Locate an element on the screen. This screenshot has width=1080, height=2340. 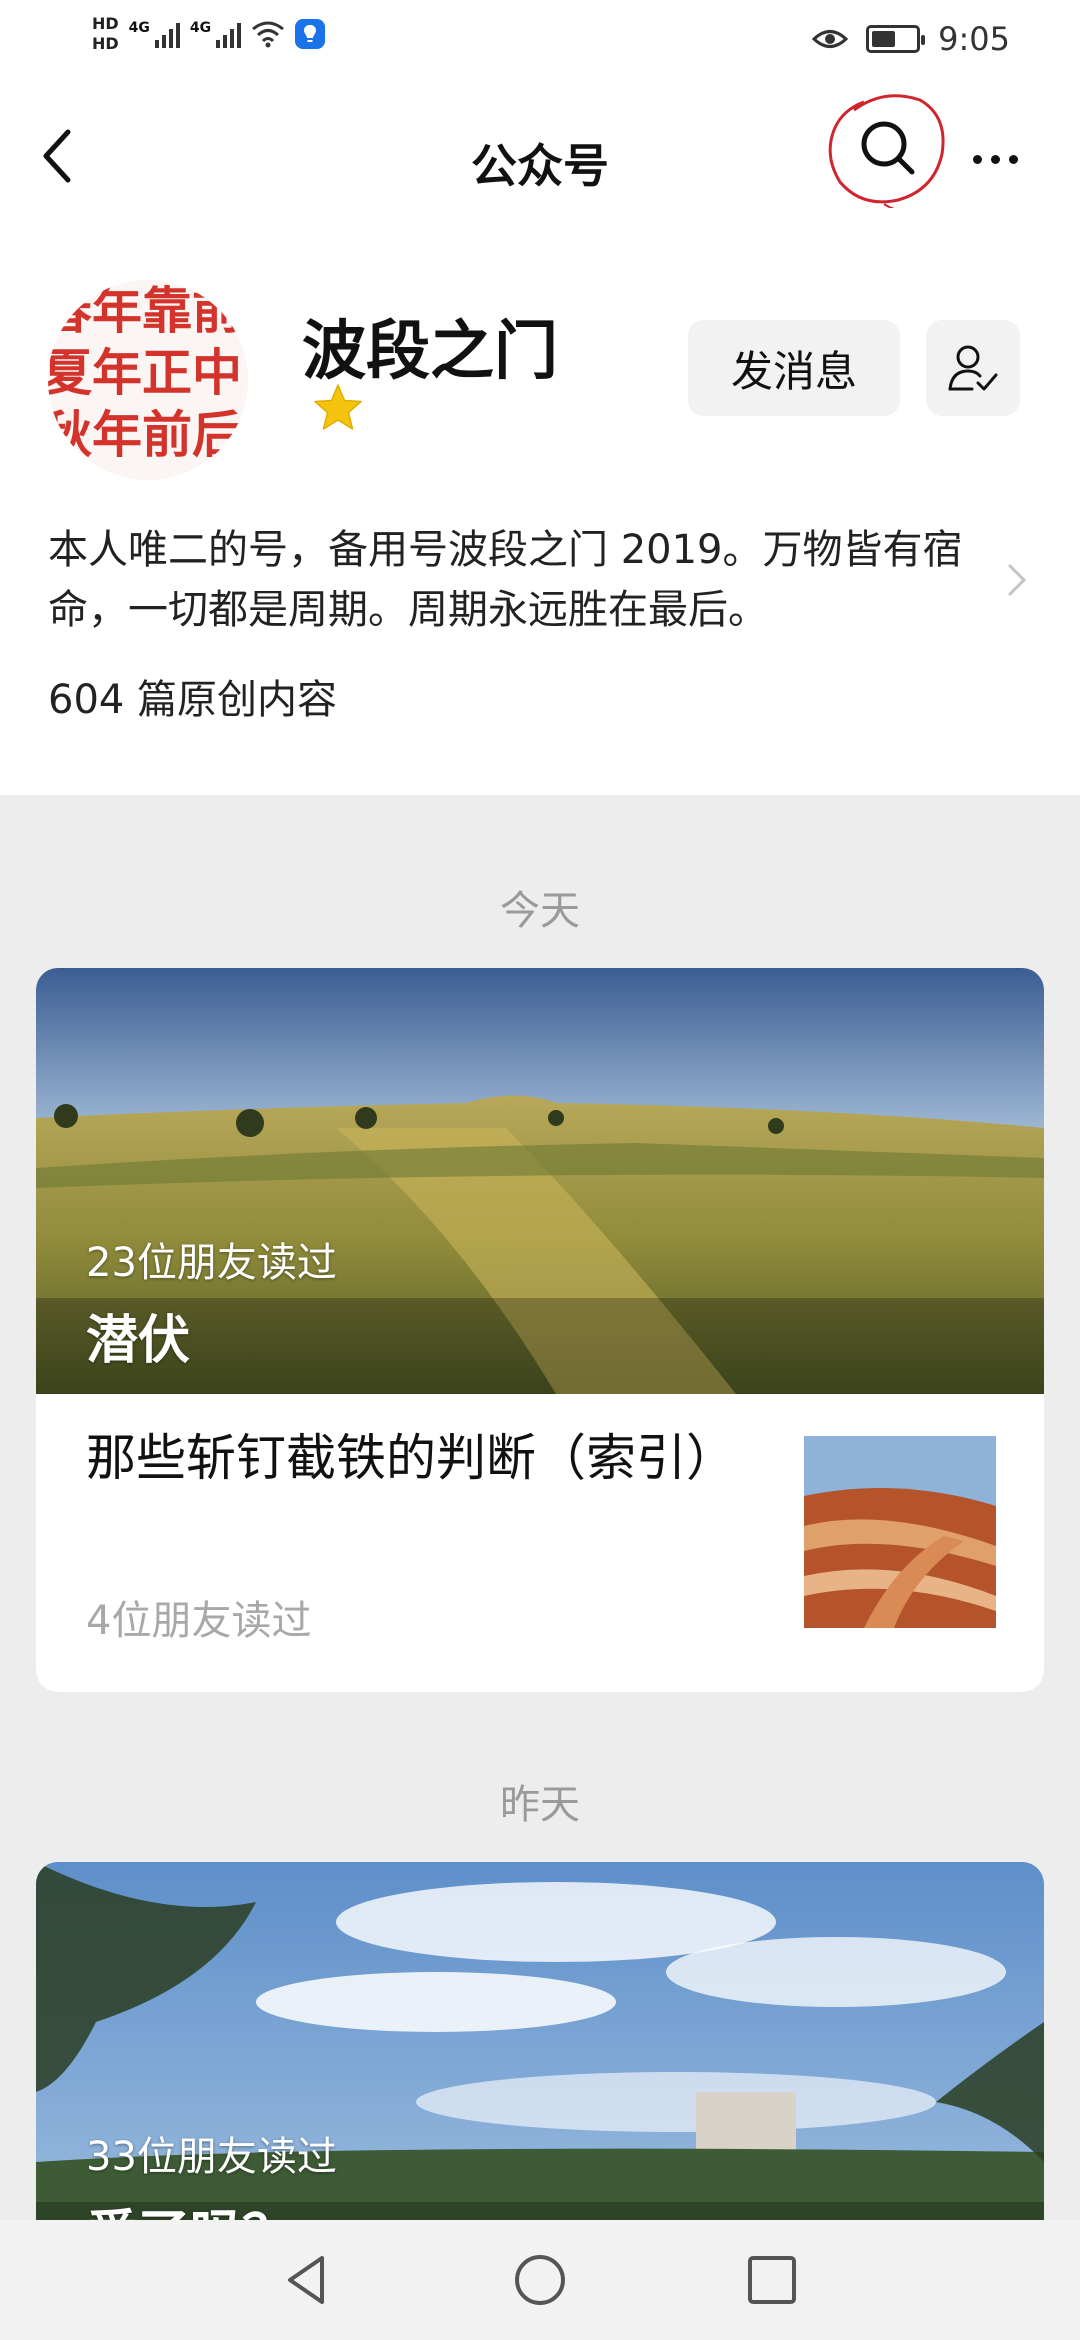
more-options-button is located at coordinates (995, 159).